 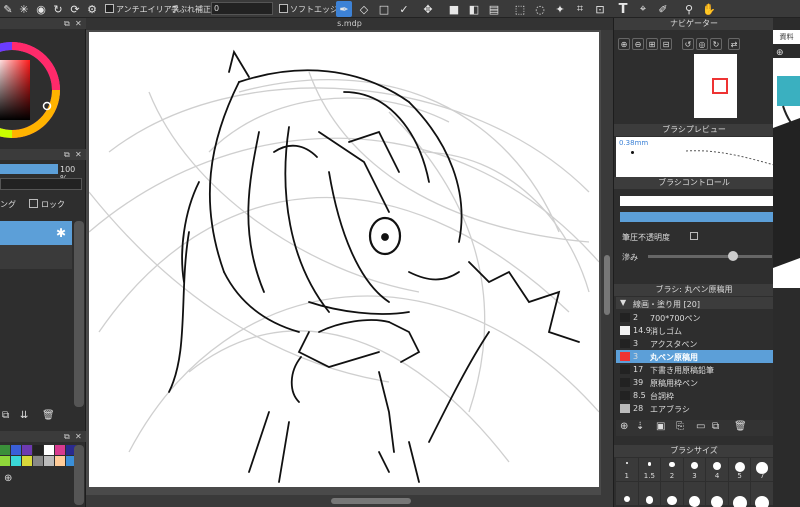 I want to click on brush-item: 28 エアブラシ, so click(x=695, y=408).